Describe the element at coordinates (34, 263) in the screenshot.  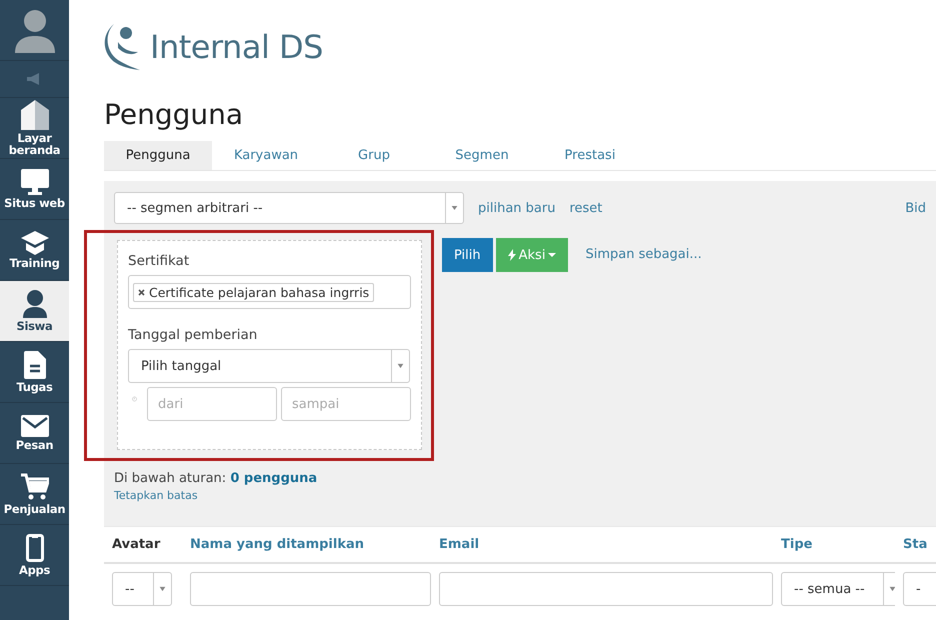
I see `sidebar-item-label: Training` at that location.